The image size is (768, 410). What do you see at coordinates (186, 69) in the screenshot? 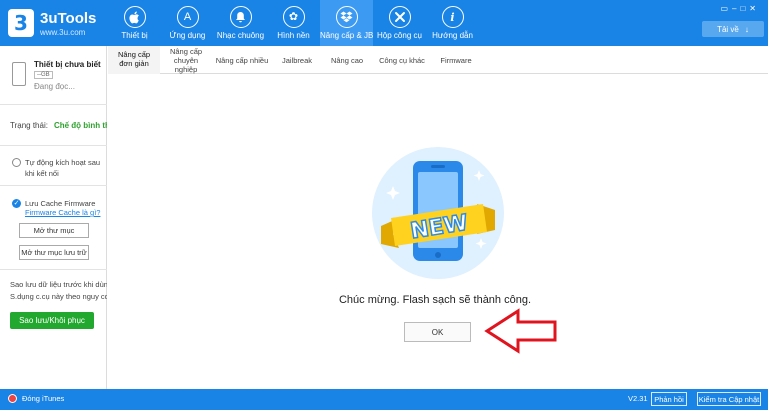
I see `tab-label: nghiệp` at bounding box center [186, 69].